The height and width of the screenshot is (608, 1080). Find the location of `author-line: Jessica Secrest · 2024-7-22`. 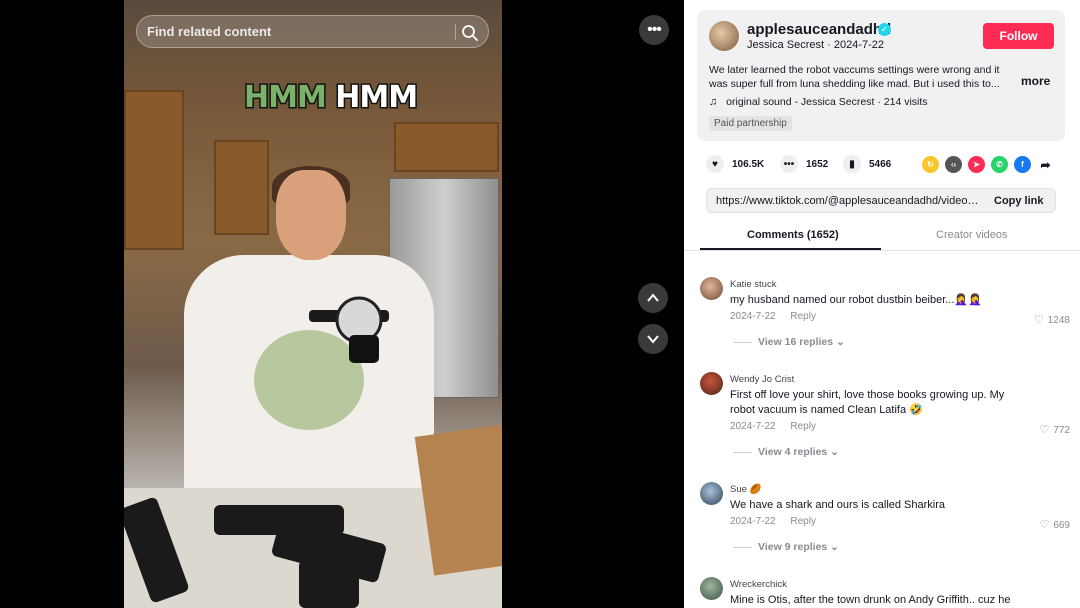

author-line: Jessica Secrest · 2024-7-22 is located at coordinates (815, 45).